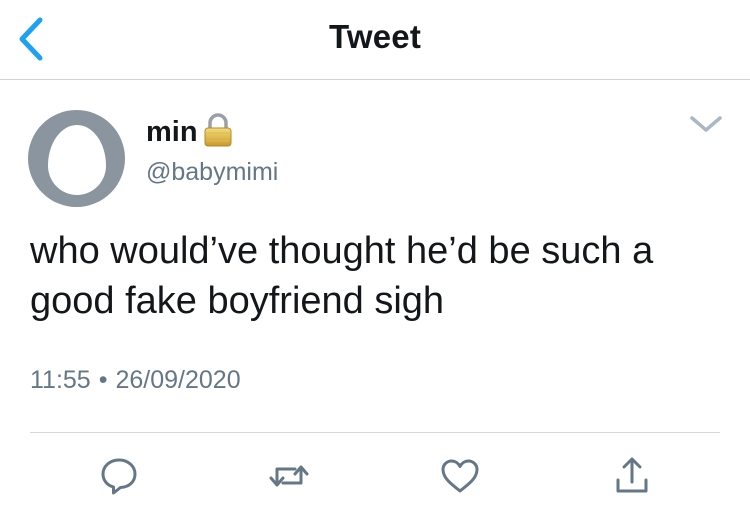  I want to click on share-button, so click(632, 476).